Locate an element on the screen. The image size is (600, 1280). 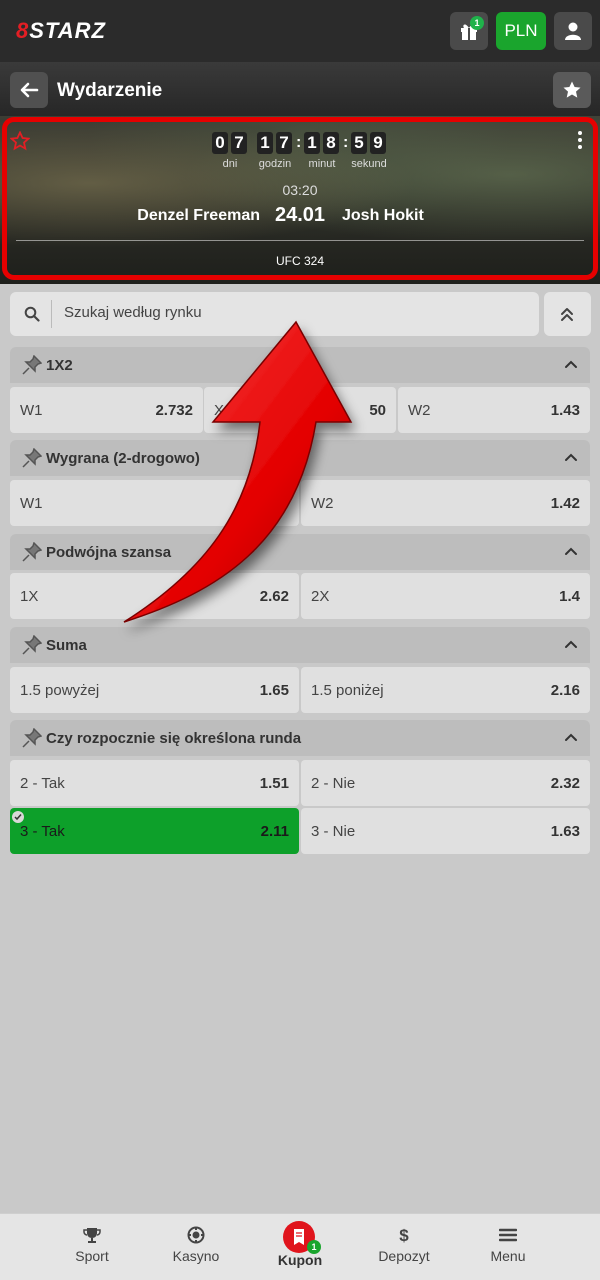
odd-value: 2.732 is located at coordinates (174, 410).